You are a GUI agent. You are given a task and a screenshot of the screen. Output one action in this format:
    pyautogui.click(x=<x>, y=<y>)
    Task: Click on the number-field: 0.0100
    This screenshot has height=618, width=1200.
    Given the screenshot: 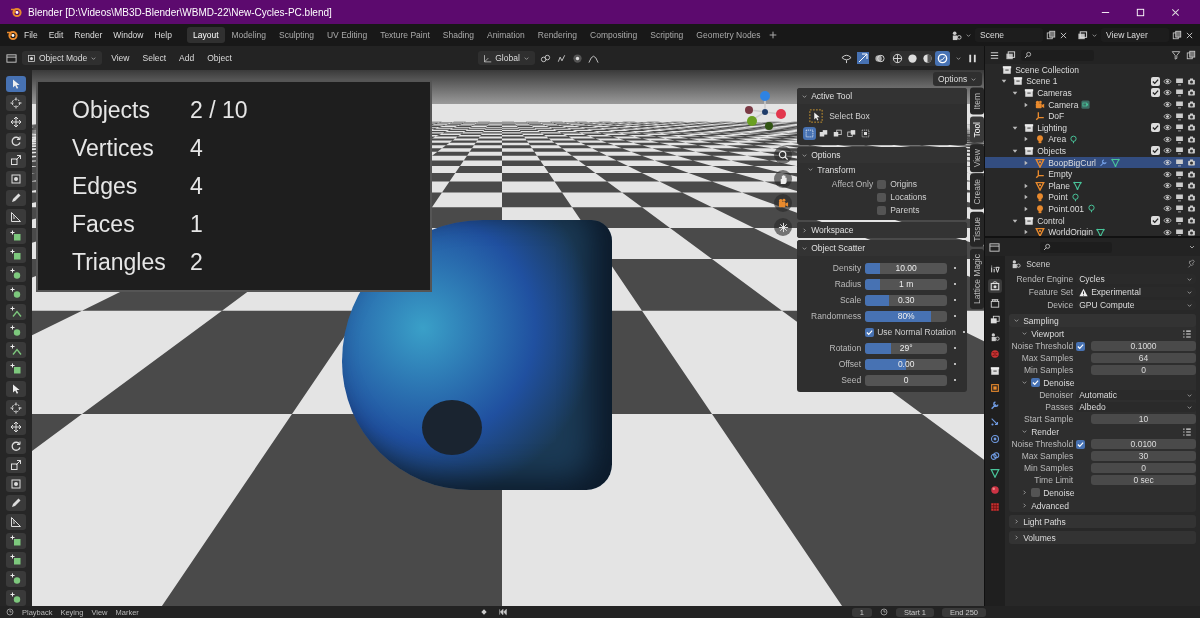 What is the action you would take?
    pyautogui.click(x=1143, y=444)
    